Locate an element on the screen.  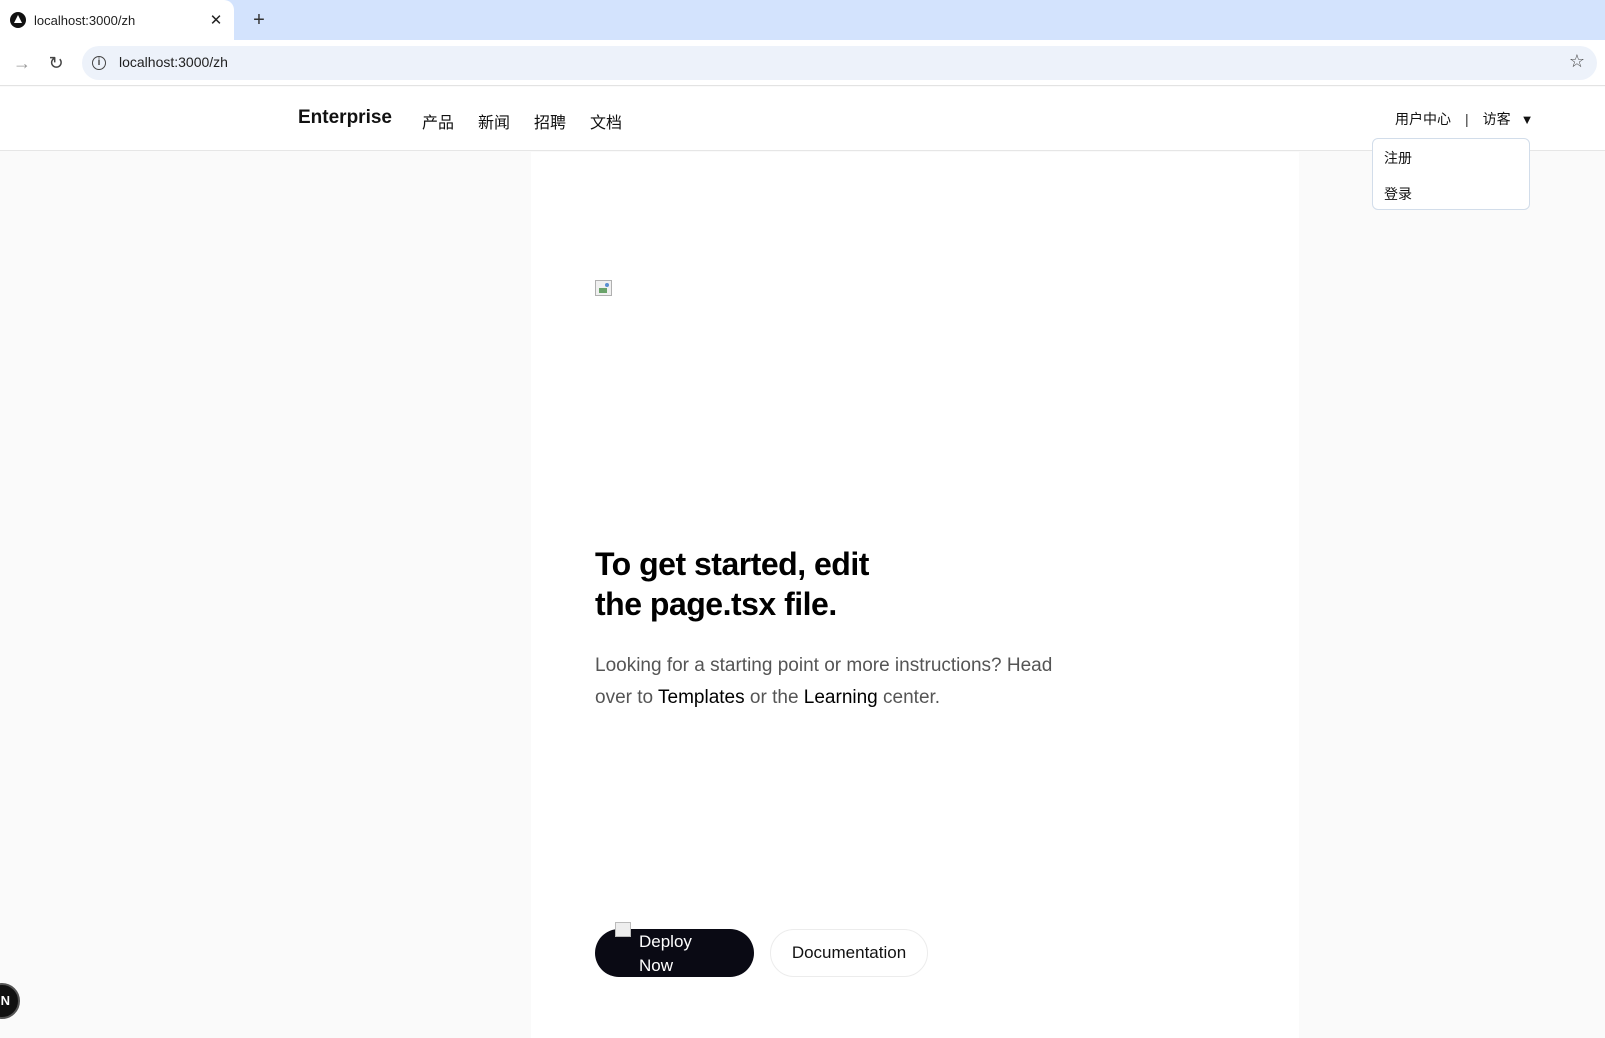
site-info-icon: i is located at coordinates (99, 63).